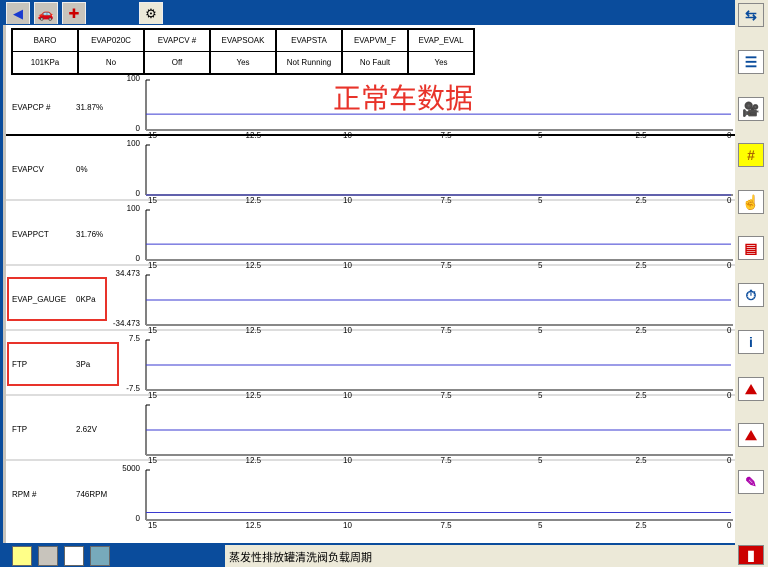 The width and height of the screenshot is (768, 567). Describe the element at coordinates (751, 202) in the screenshot. I see `select-pointer-icon: ☝` at that location.